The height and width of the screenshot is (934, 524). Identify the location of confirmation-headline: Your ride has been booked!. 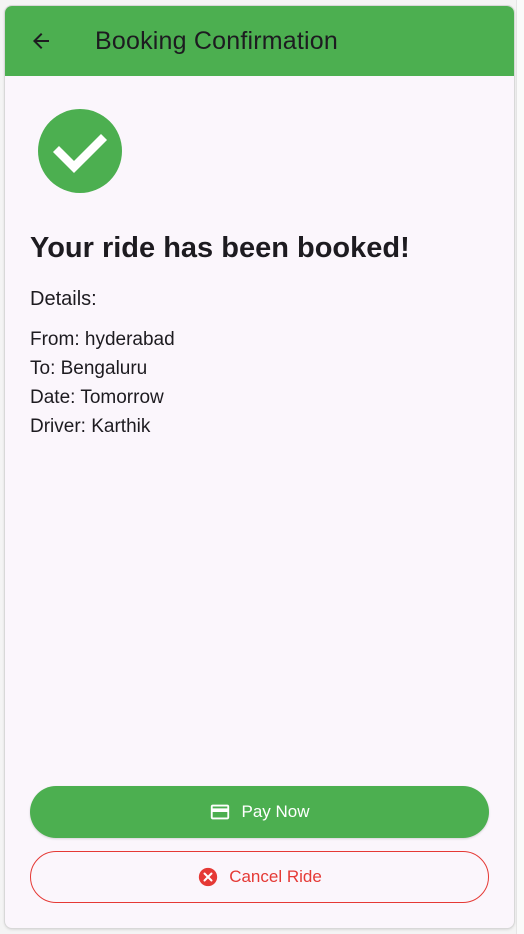
(220, 248).